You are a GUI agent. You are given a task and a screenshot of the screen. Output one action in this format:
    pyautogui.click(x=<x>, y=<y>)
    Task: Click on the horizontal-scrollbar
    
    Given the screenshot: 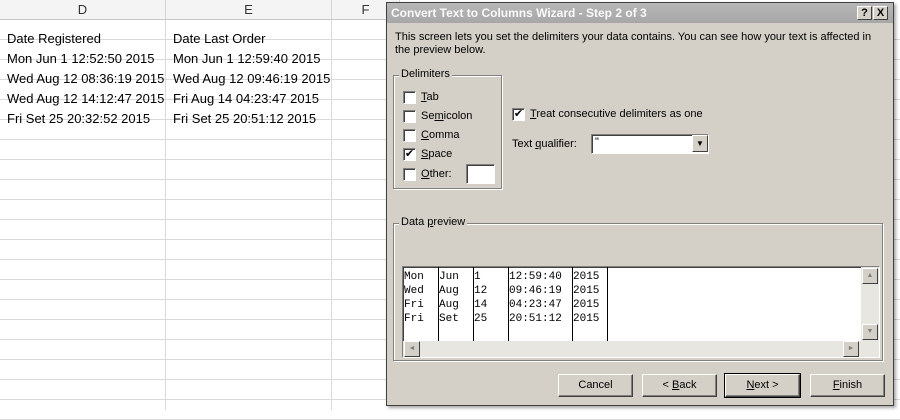 What is the action you would take?
    pyautogui.click(x=641, y=349)
    